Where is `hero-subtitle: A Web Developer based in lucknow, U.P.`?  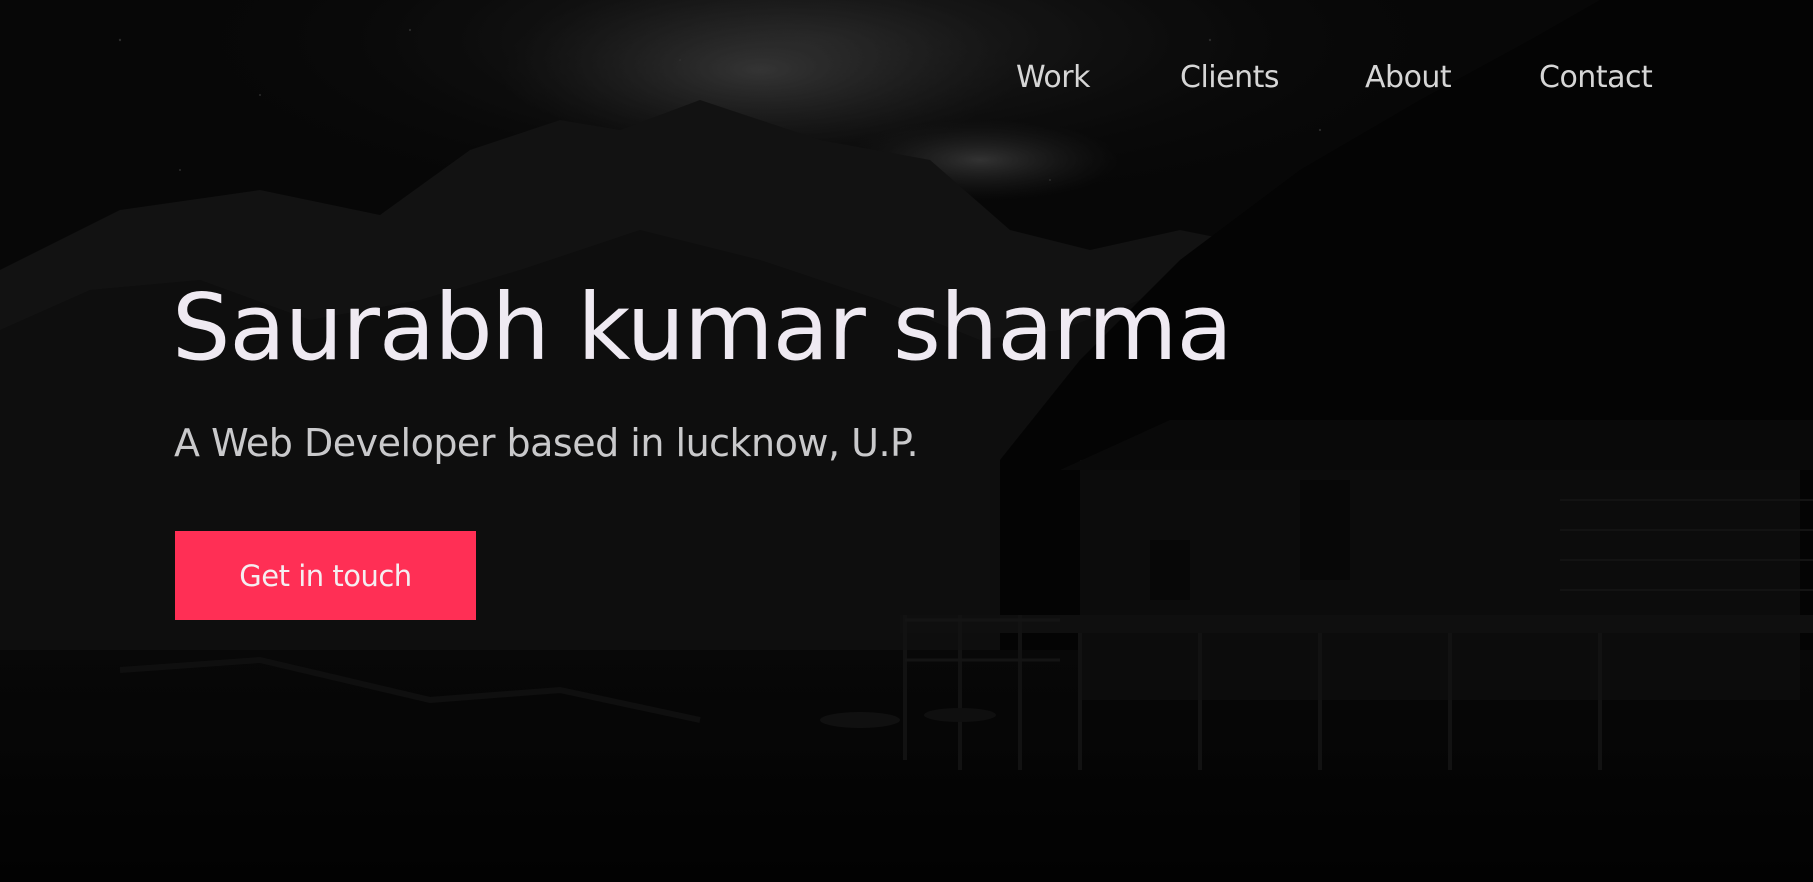
hero-subtitle: A Web Developer based in lucknow, U.P. is located at coordinates (546, 443).